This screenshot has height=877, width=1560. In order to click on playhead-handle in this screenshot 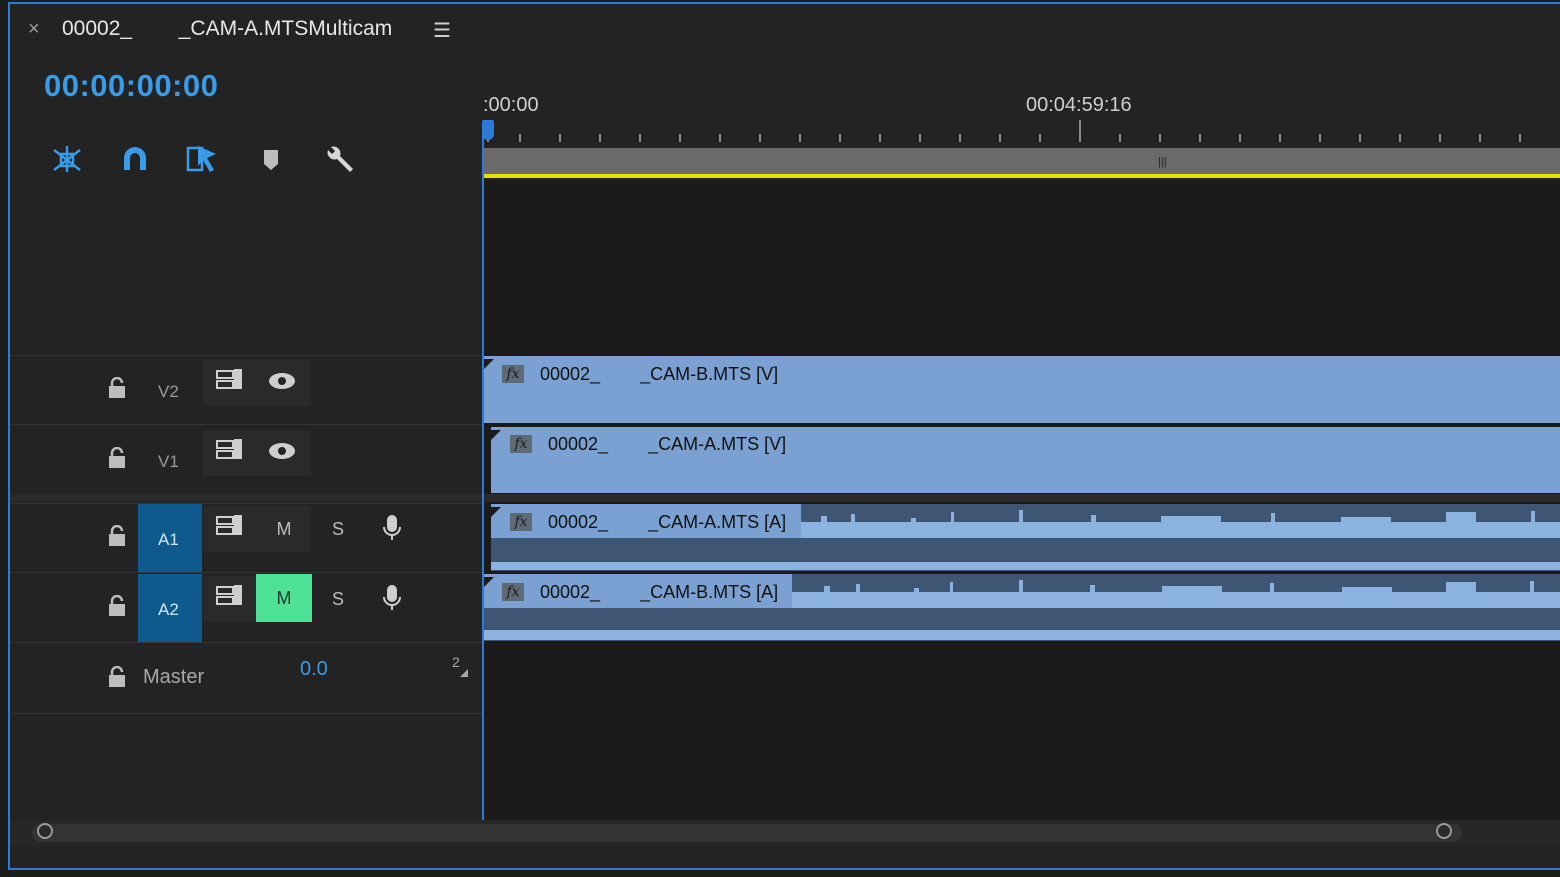, I will do `click(488, 130)`.